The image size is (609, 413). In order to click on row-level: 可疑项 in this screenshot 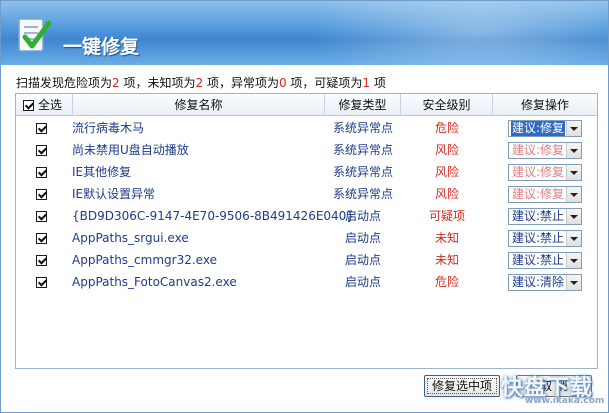, I will do `click(446, 216)`.